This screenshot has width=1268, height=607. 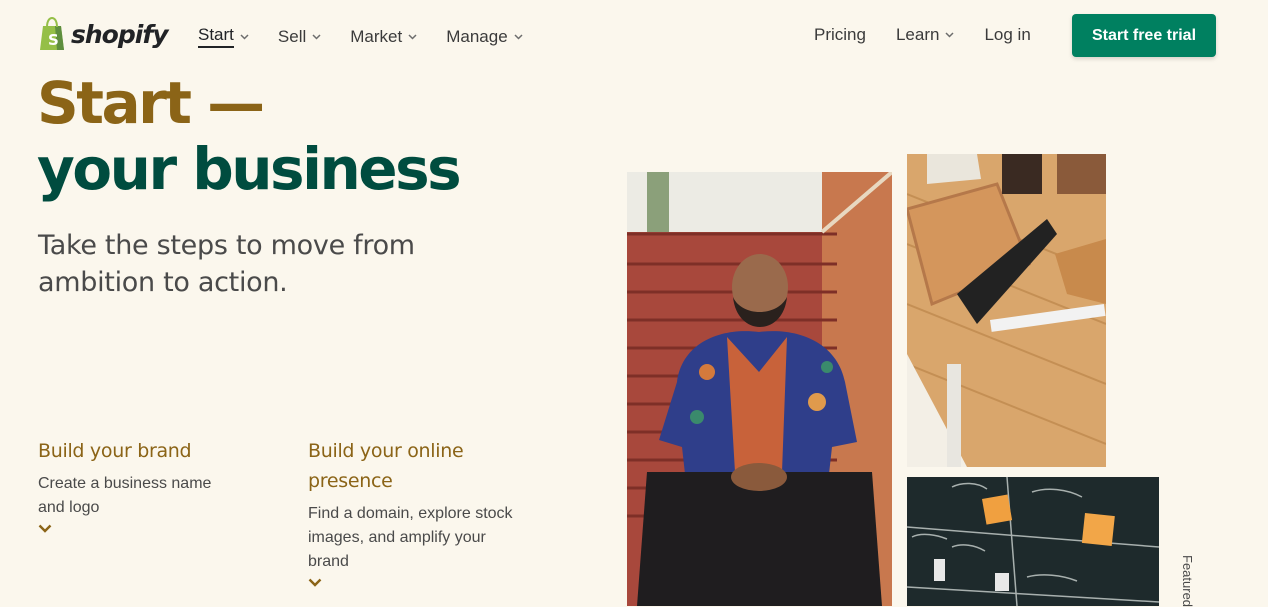 I want to click on nav-learn: Learn, so click(x=925, y=35).